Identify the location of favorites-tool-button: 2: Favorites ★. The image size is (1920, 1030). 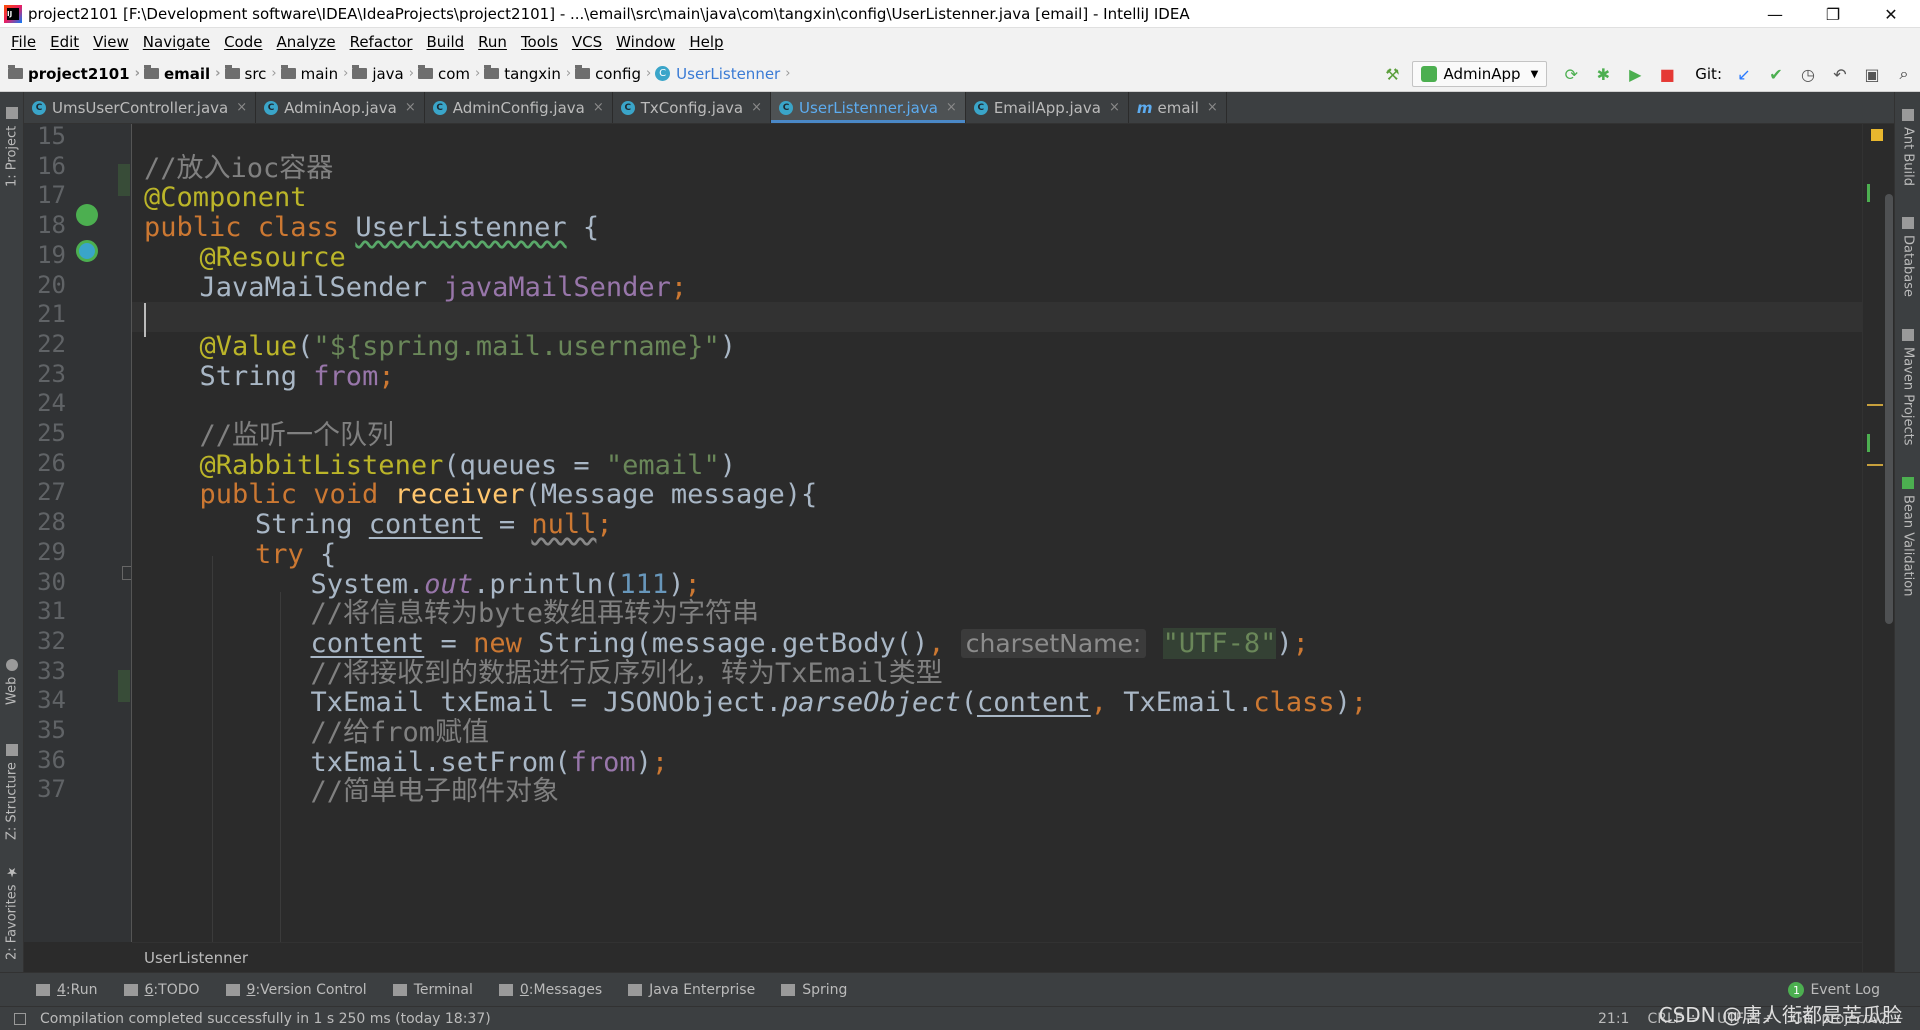
(12, 912).